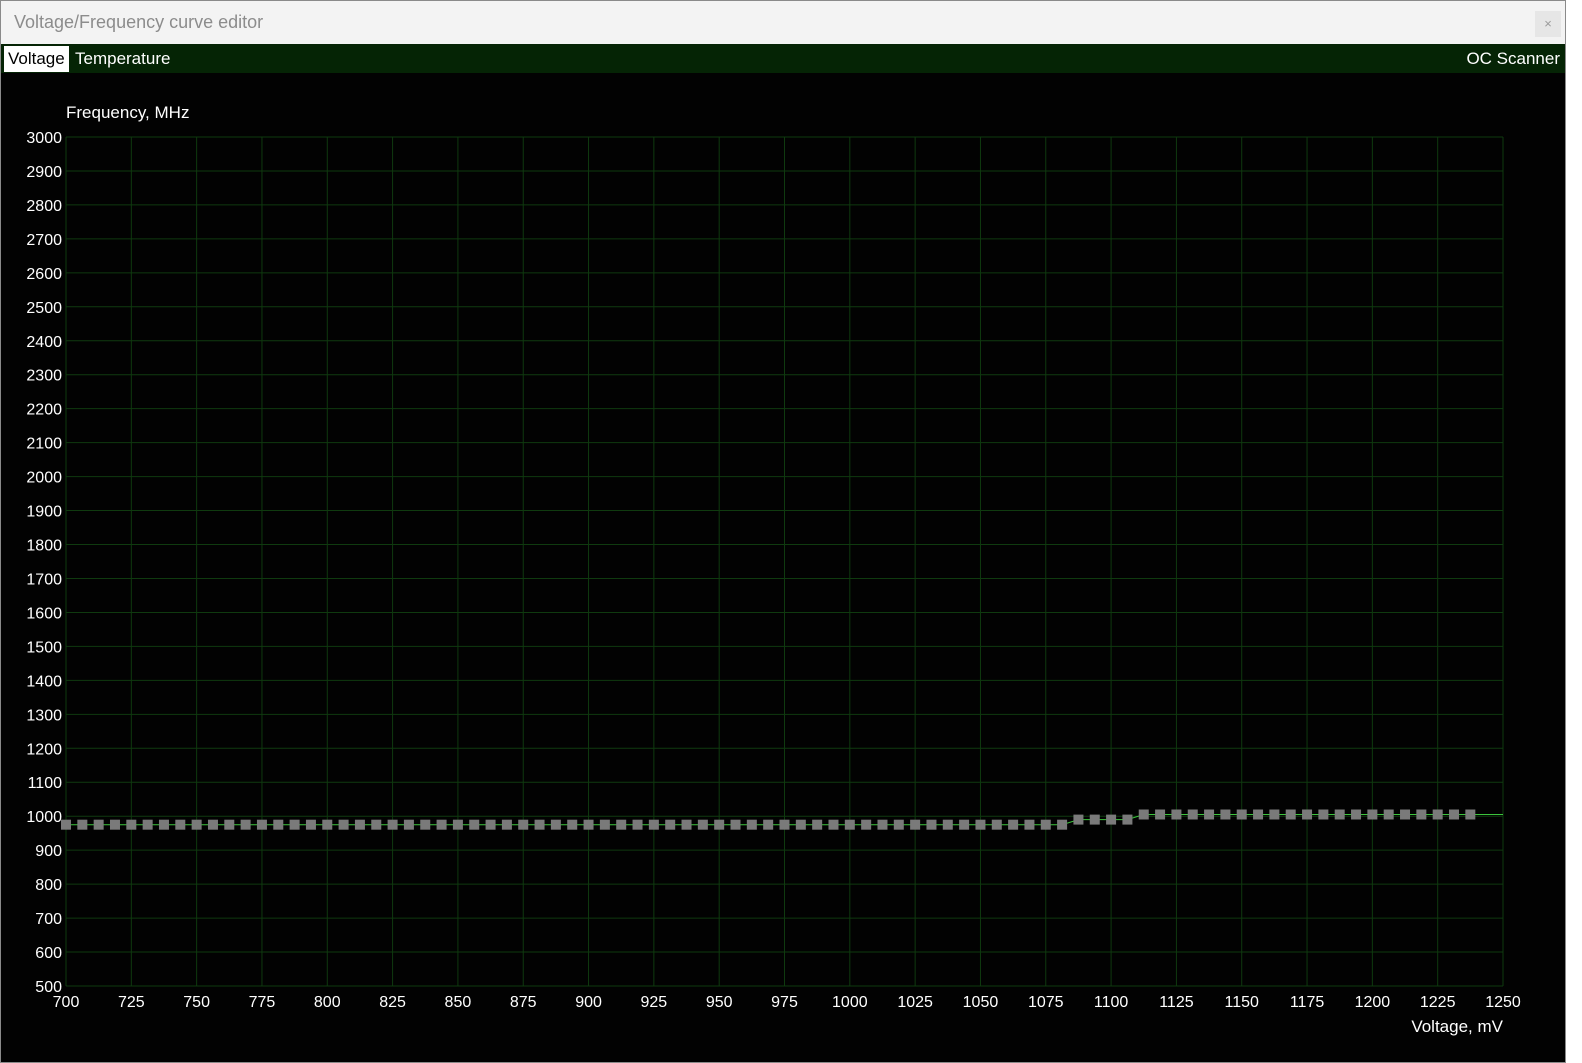 Image resolution: width=1582 pixels, height=1063 pixels. Describe the element at coordinates (139, 22) in the screenshot. I see `window-title: Voltage/Frequency curve editor` at that location.